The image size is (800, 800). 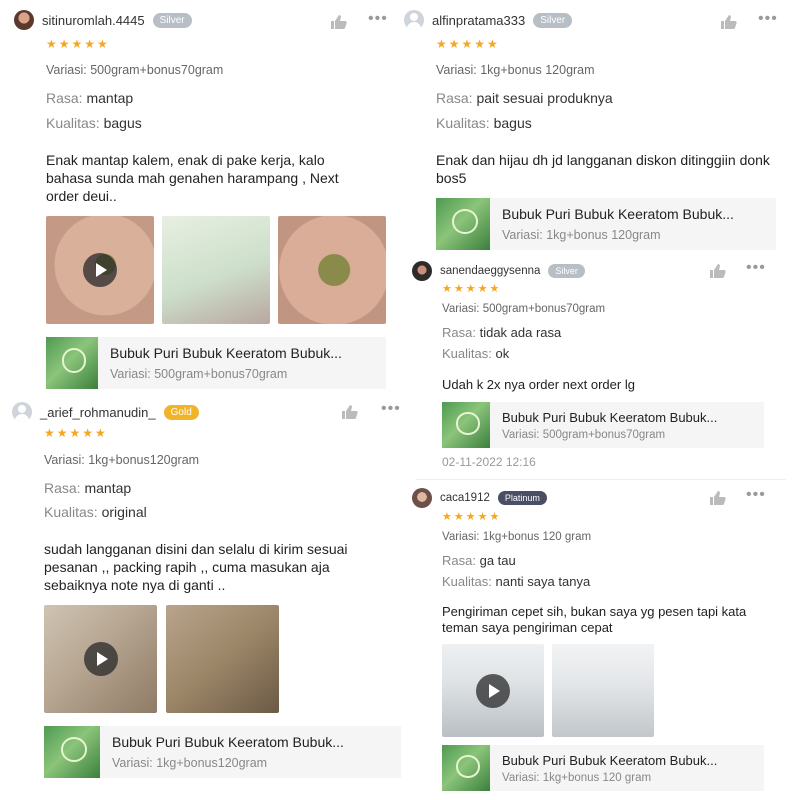 What do you see at coordinates (98, 412) in the screenshot?
I see `username: _arief_rohmanudin_` at bounding box center [98, 412].